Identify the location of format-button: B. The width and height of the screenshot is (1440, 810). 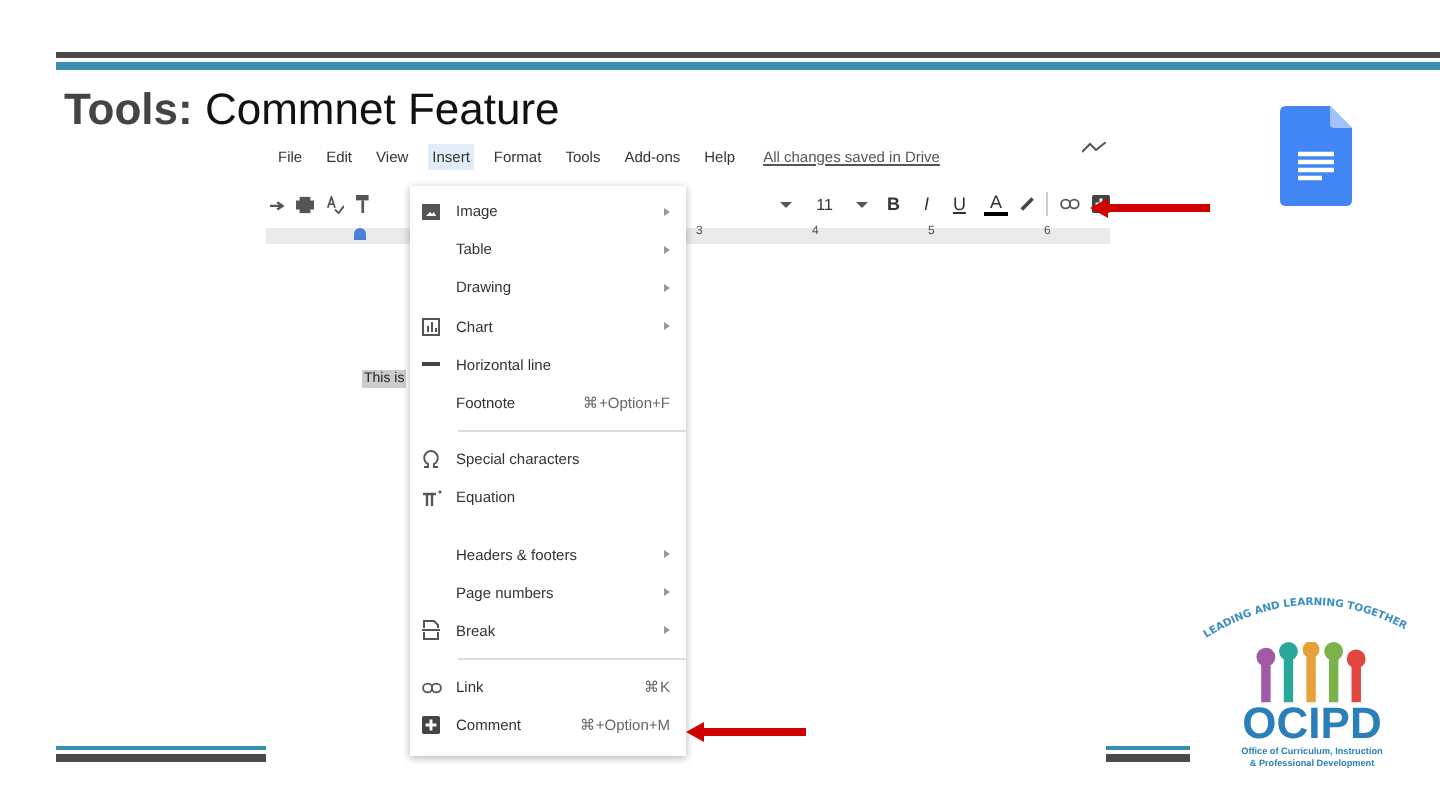
(893, 204).